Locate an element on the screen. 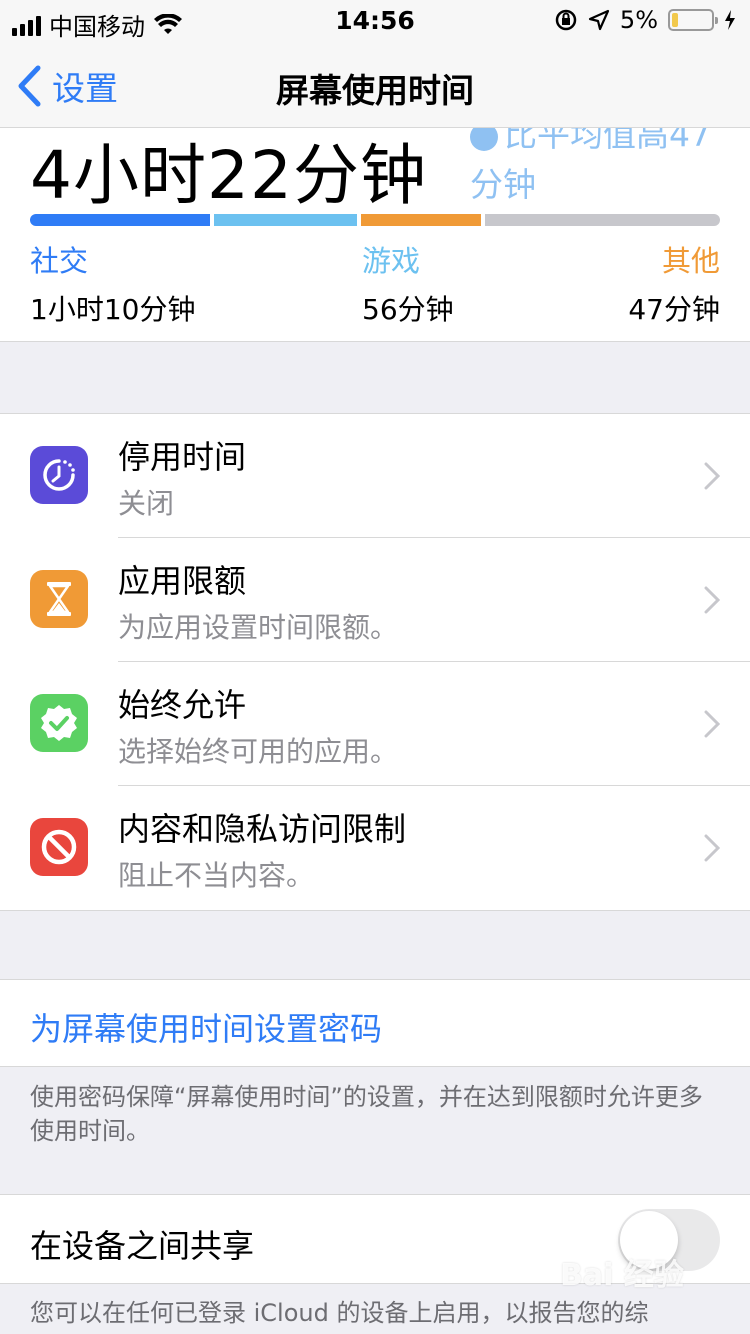 The width and height of the screenshot is (750, 1334). usage-bar is located at coordinates (375, 220).